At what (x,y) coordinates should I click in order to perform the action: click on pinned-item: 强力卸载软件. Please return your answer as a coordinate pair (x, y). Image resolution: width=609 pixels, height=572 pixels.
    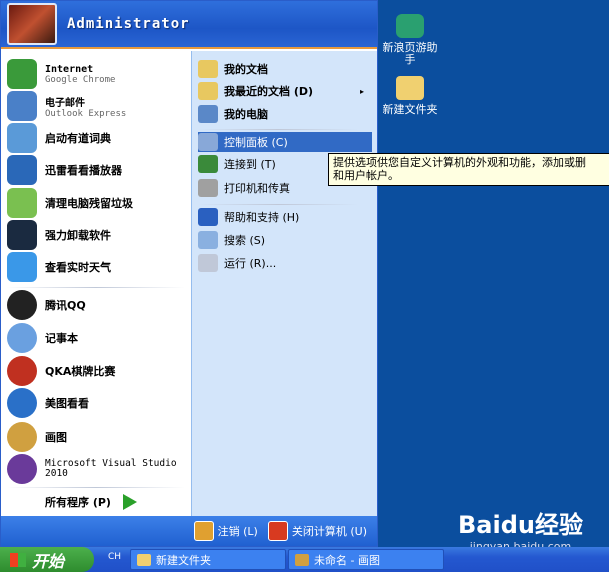
    Looking at the image, I should click on (59, 235).